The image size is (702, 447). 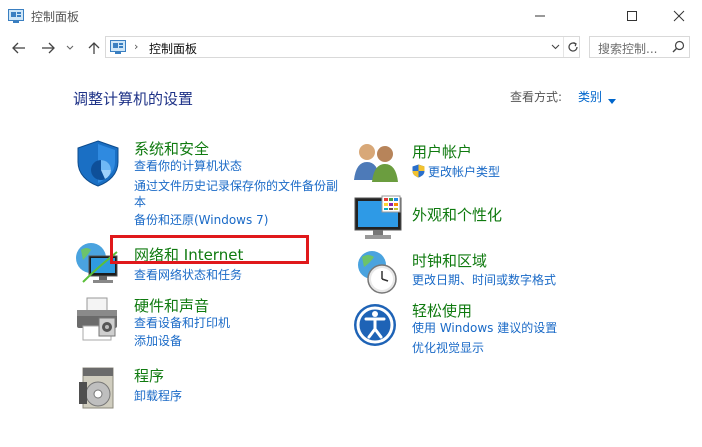 What do you see at coordinates (182, 323) in the screenshot?
I see `link-view-devices-printers: 查看设备和打印机` at bounding box center [182, 323].